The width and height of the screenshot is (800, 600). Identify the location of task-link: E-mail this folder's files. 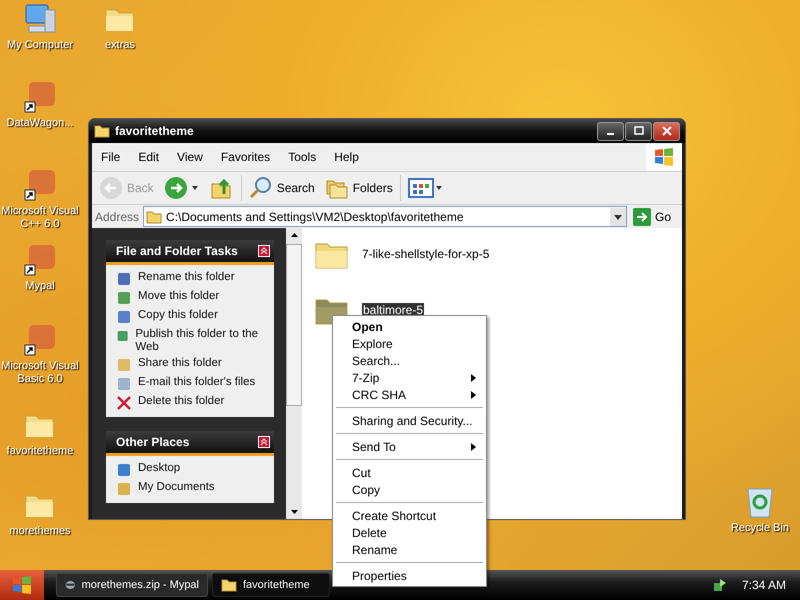
(197, 382).